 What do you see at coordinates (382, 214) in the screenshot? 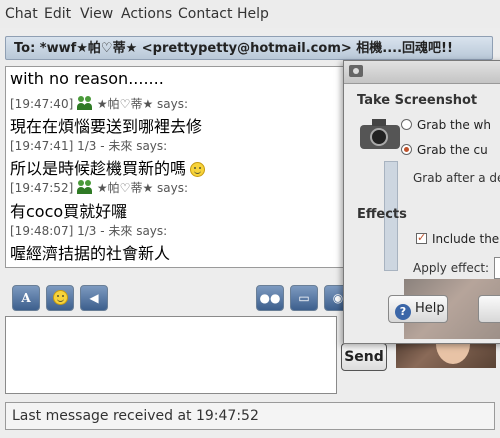
I see `section-effects: Effects` at bounding box center [382, 214].